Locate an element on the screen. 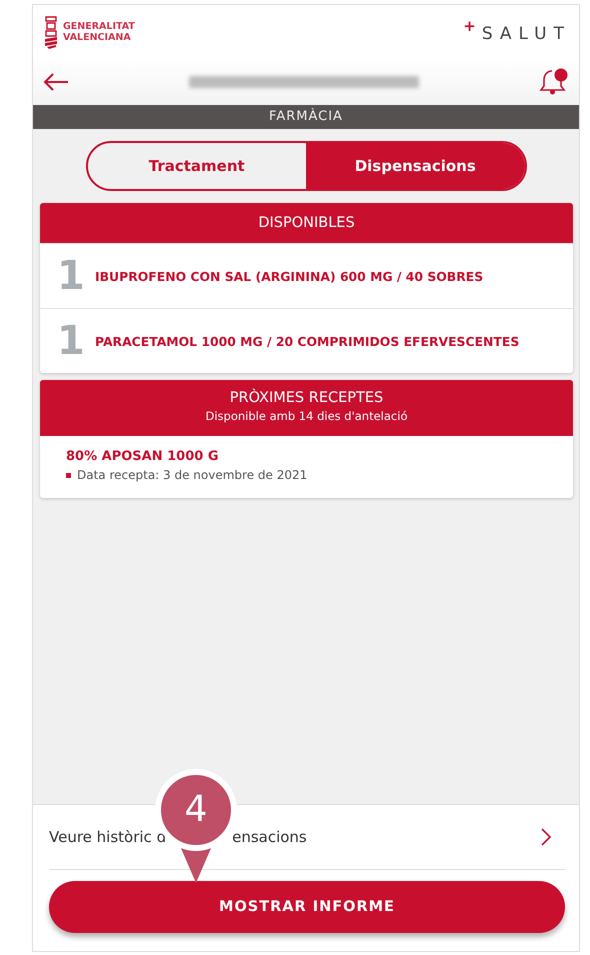  back-arrow-icon is located at coordinates (56, 82).